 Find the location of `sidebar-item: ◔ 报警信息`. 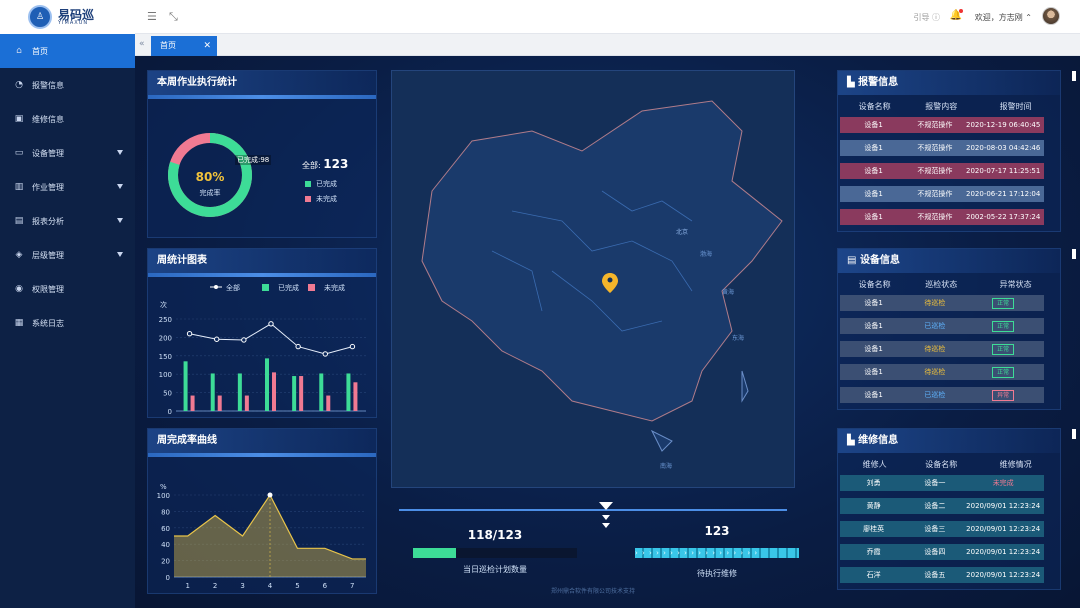

sidebar-item: ◔ 报警信息 is located at coordinates (67, 85).